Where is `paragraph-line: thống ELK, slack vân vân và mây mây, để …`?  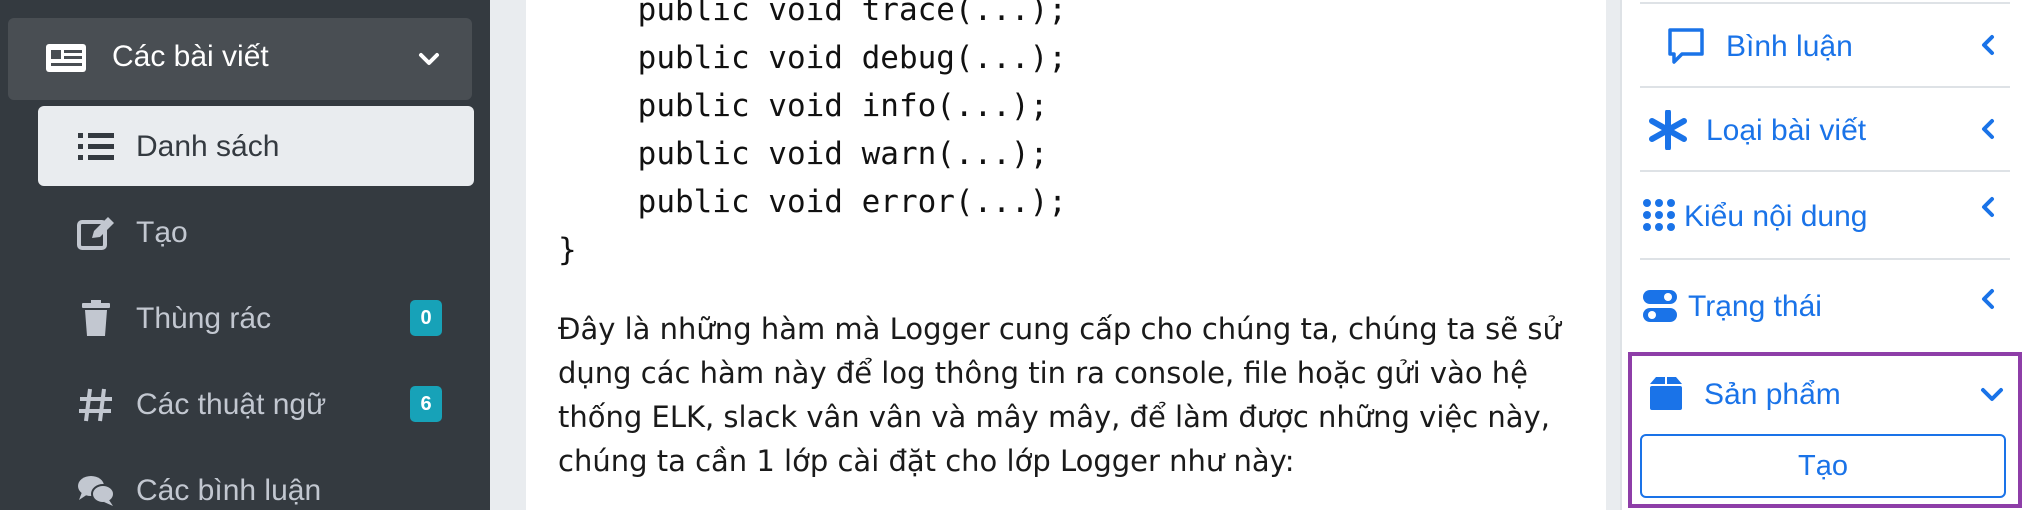
paragraph-line: thống ELK, slack vân vân và mây mây, để … is located at coordinates (1054, 417).